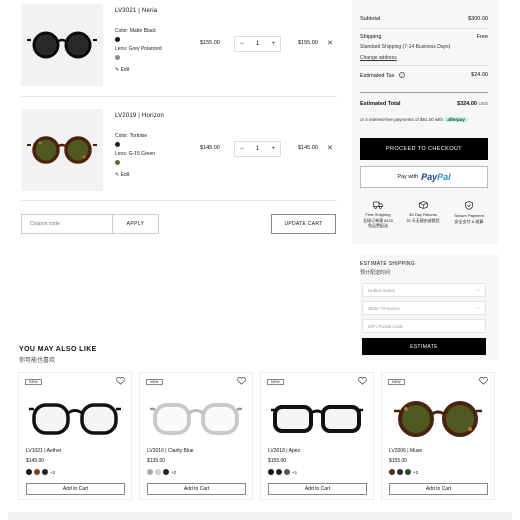 The width and height of the screenshot is (520, 520). Describe the element at coordinates (308, 148) in the screenshot. I see `line-total: $145.00` at that location.